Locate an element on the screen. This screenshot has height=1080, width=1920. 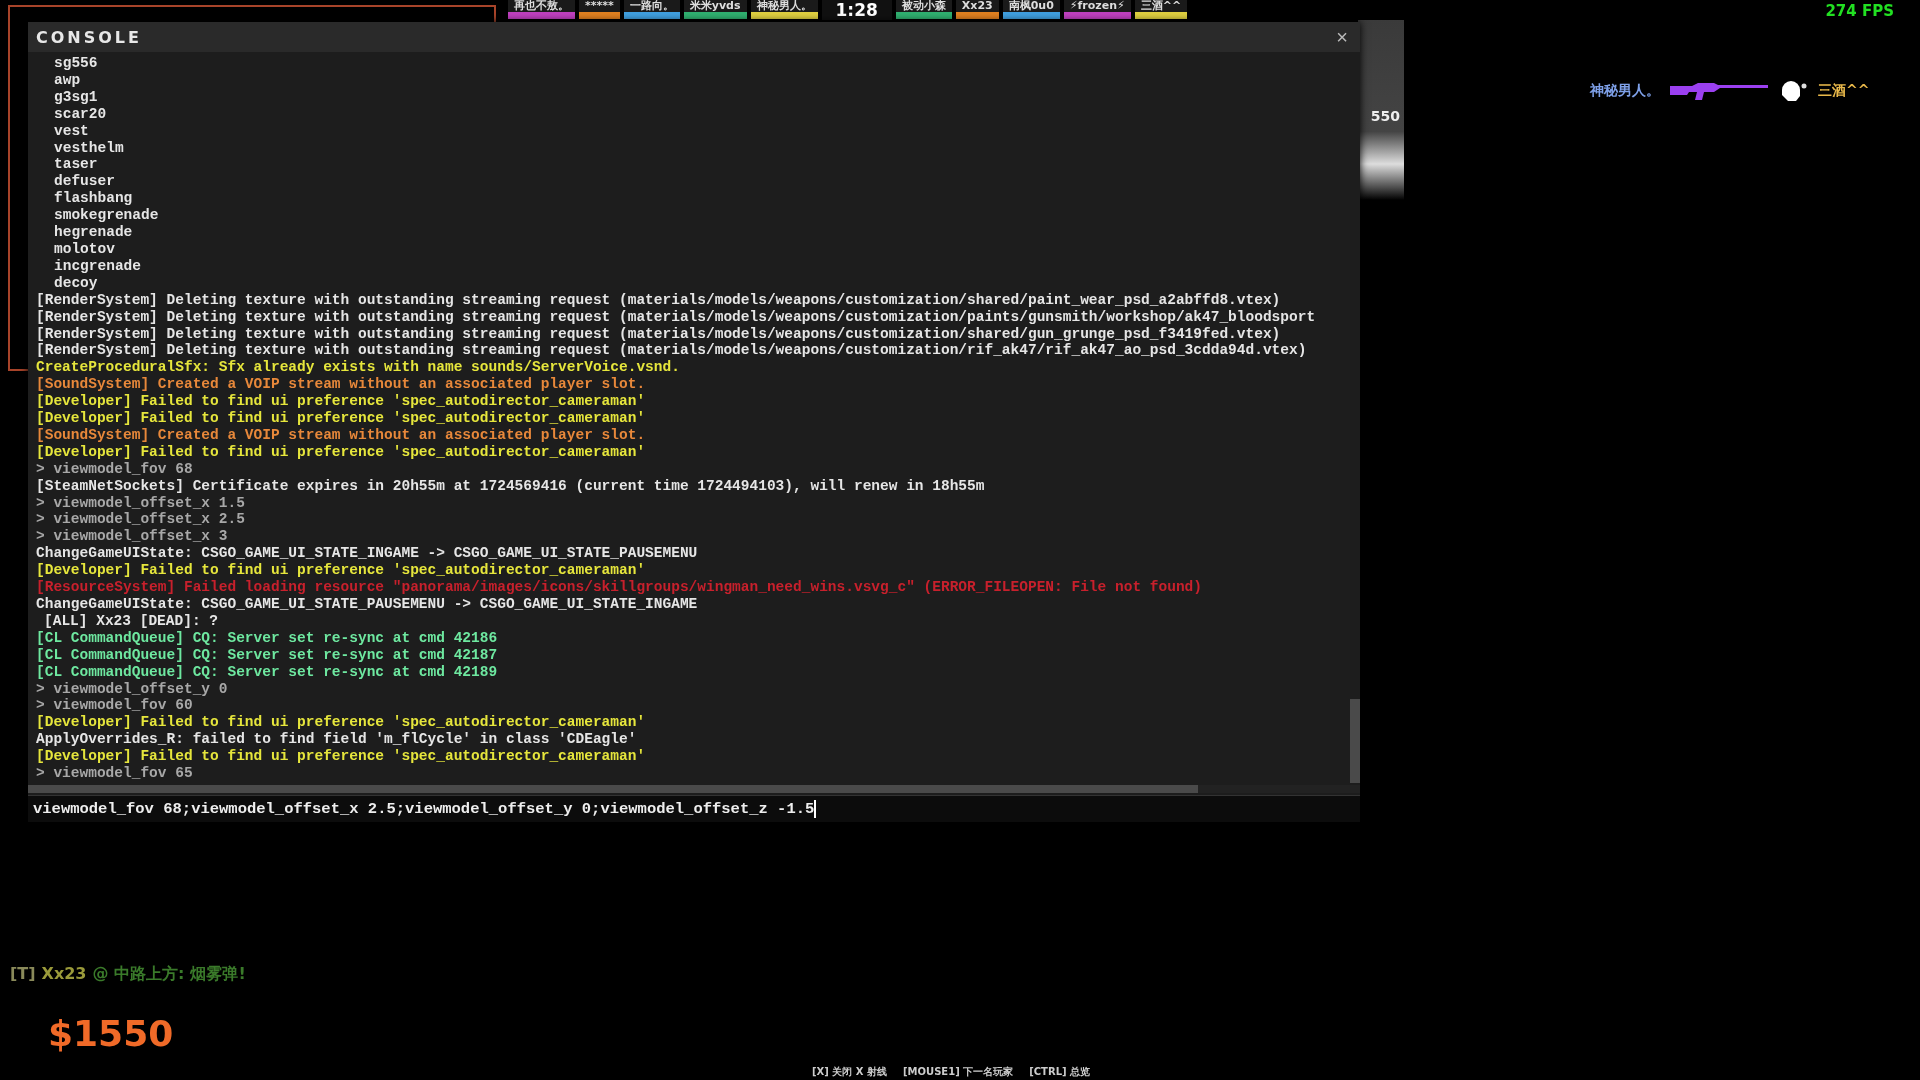
log-line: > viewmodel_offset_y 0 is located at coordinates (132, 689).